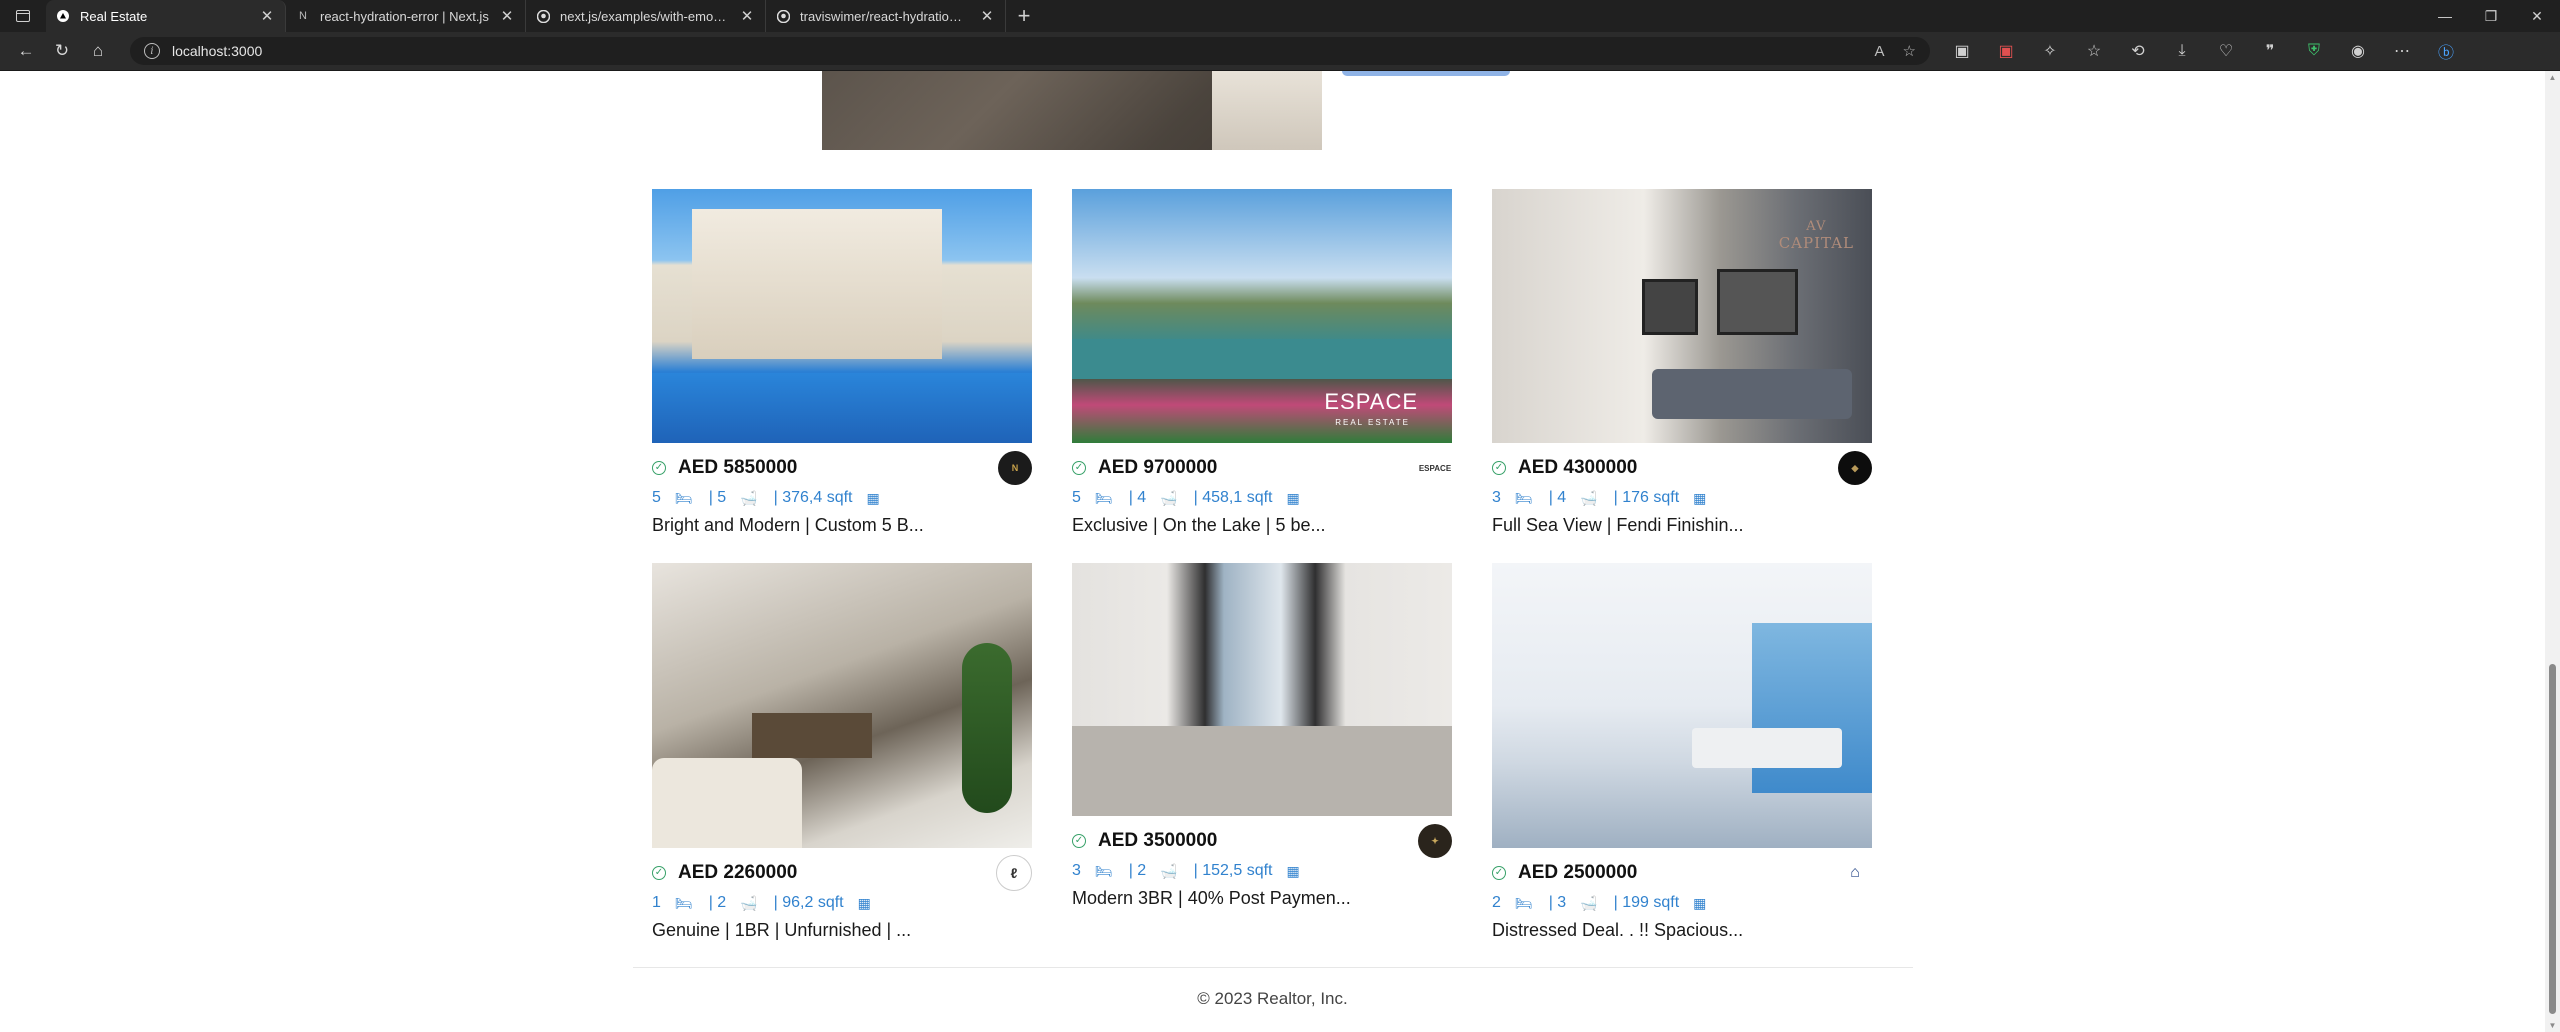  I want to click on favorite-star-icon: ☆, so click(1909, 51).